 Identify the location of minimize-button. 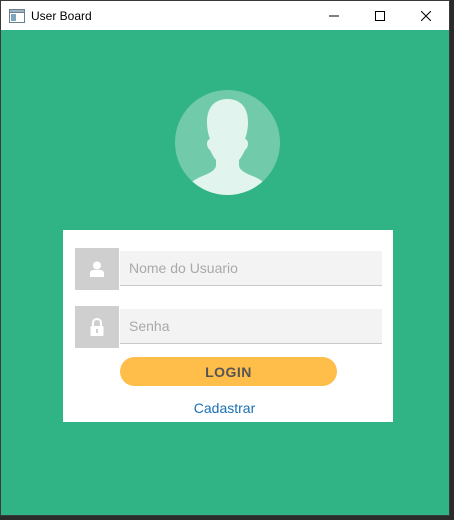
(334, 15).